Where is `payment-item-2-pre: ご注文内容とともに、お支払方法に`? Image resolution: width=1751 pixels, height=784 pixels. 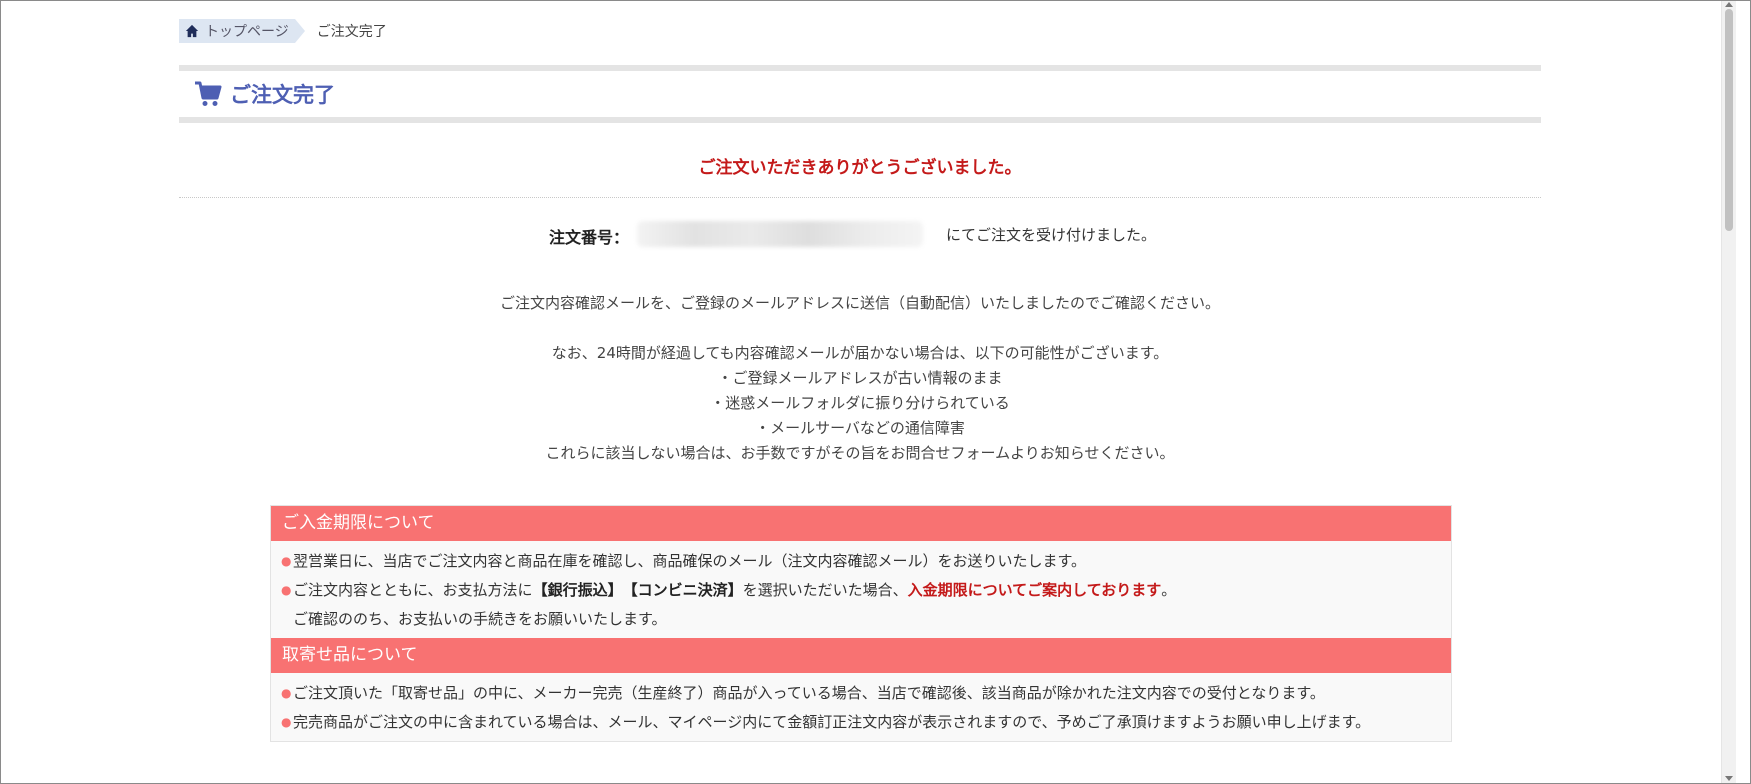 payment-item-2-pre: ご注文内容とともに、お支払方法に is located at coordinates (413, 590).